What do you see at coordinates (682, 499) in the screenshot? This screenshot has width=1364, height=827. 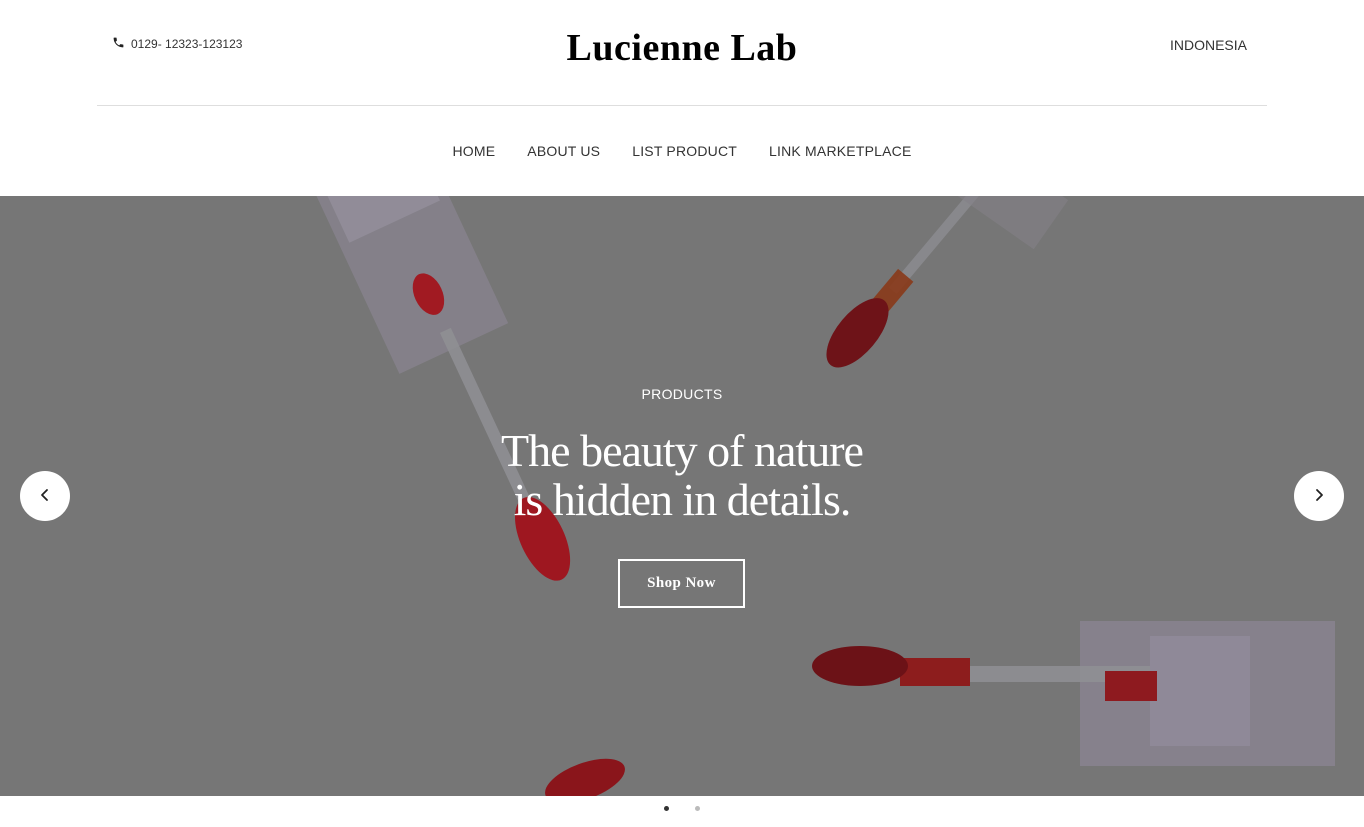 I see `hero-headline-line-2: is hidden in details.` at bounding box center [682, 499].